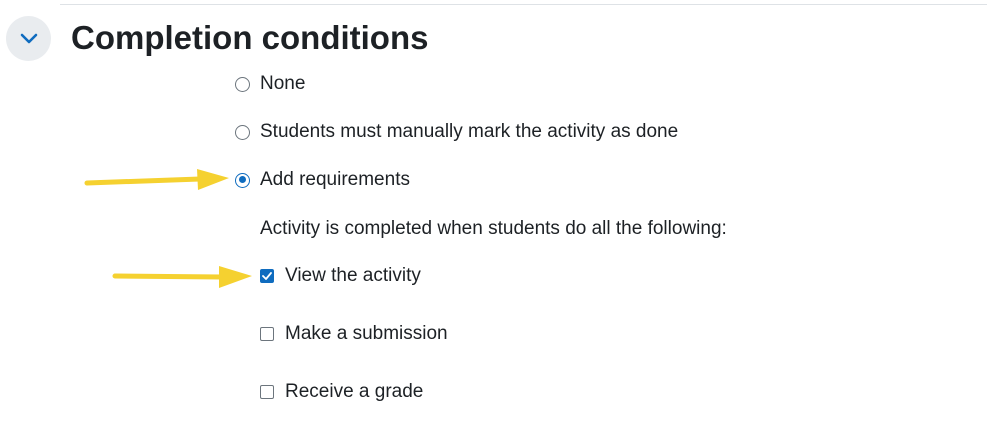  I want to click on requirement-view-label: View the activity, so click(353, 276).